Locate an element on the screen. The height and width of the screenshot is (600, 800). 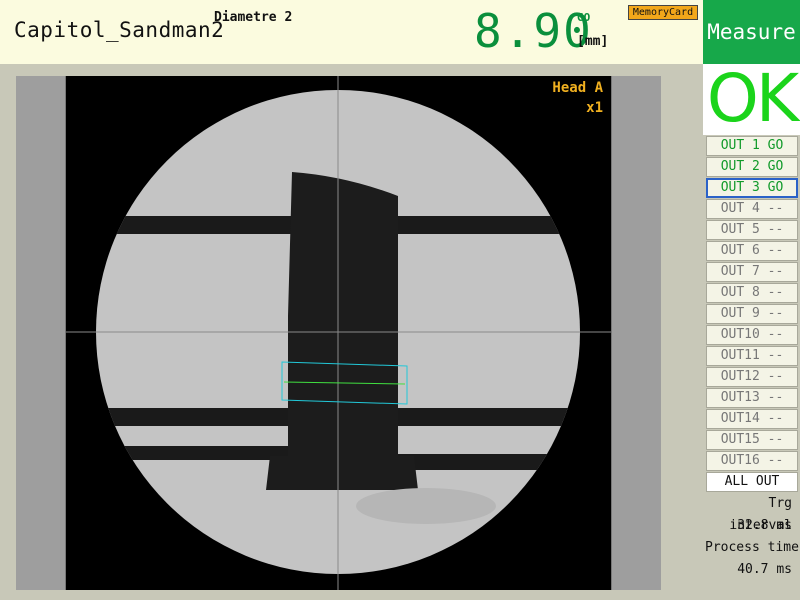
output-item: OUT 4 -- is located at coordinates (752, 209).